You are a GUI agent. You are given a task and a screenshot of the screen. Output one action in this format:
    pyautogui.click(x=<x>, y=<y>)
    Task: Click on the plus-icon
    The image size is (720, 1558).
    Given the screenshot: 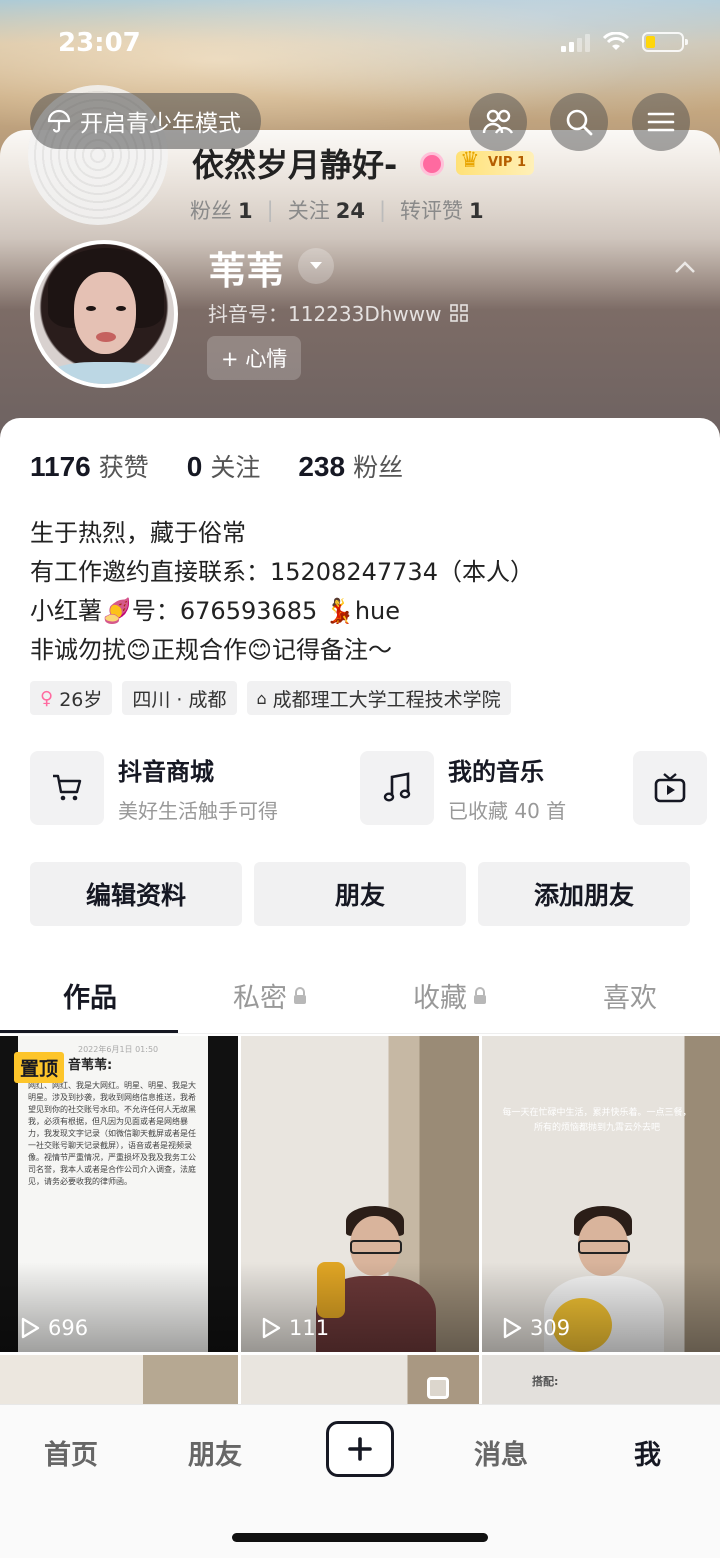 What is the action you would take?
    pyautogui.click(x=360, y=1449)
    